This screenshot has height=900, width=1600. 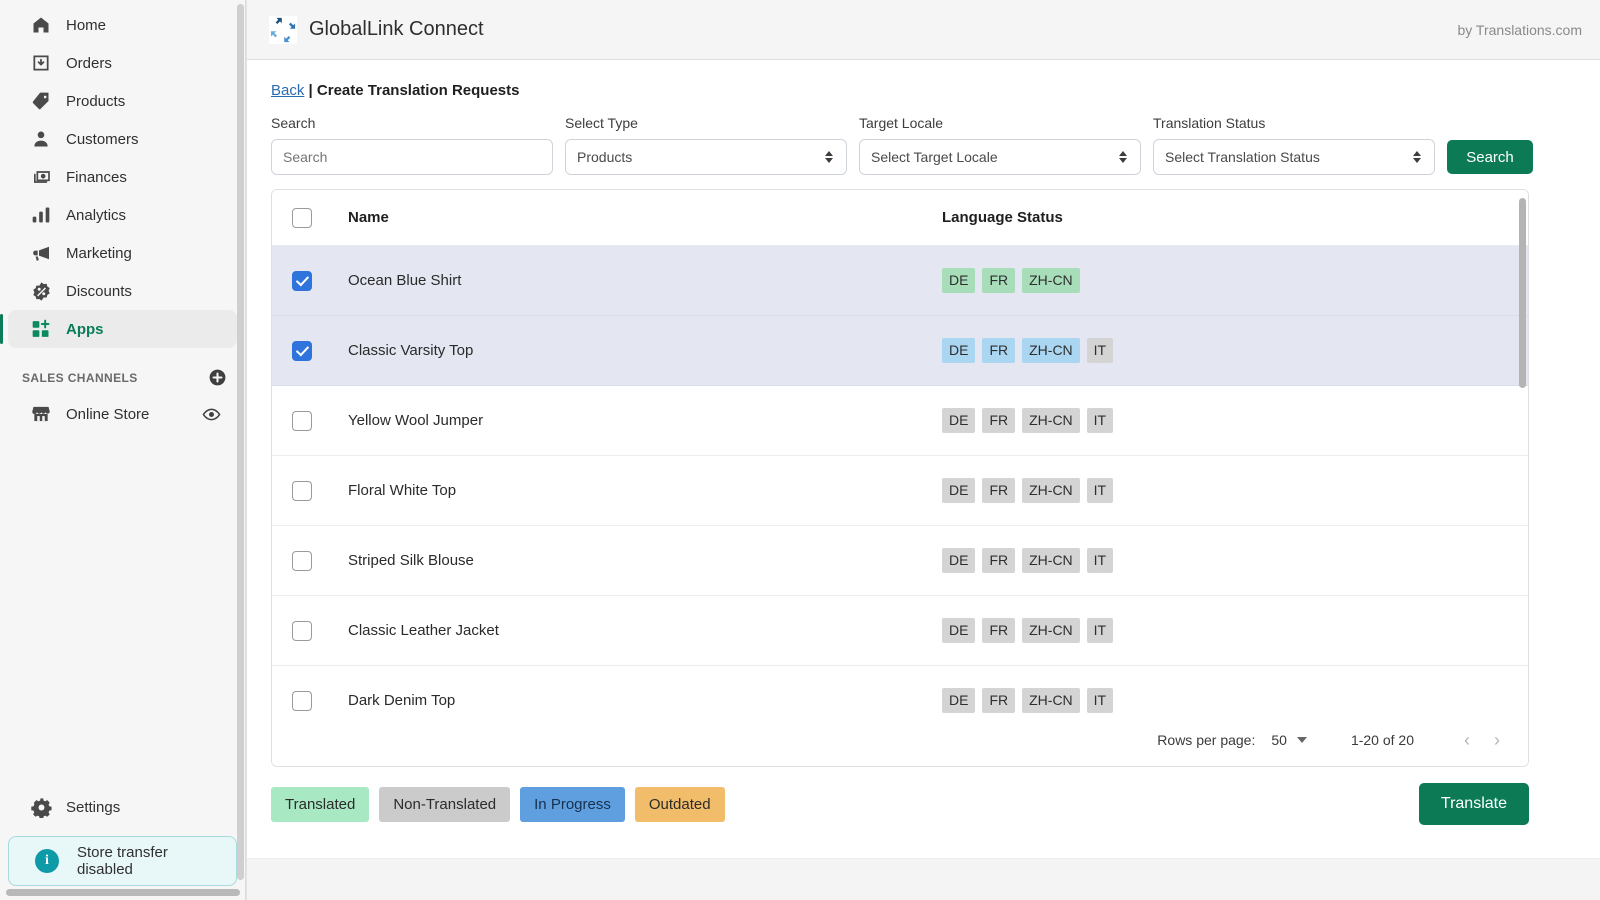 I want to click on sidebar-item-label: Online Store, so click(x=108, y=414).